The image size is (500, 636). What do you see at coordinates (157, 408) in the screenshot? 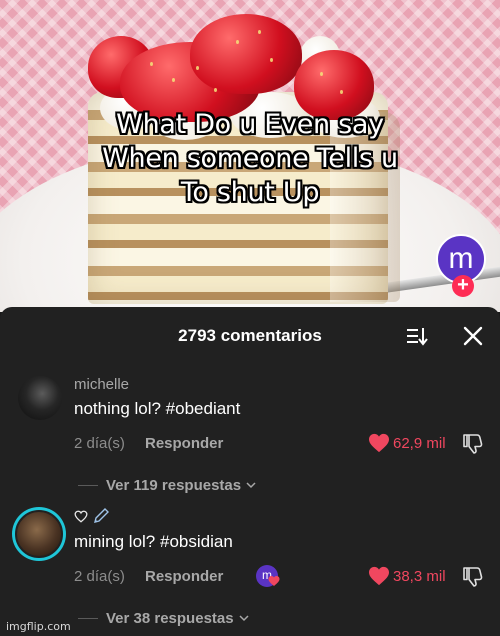
I see `comment-text: nothing lol? #obediant` at bounding box center [157, 408].